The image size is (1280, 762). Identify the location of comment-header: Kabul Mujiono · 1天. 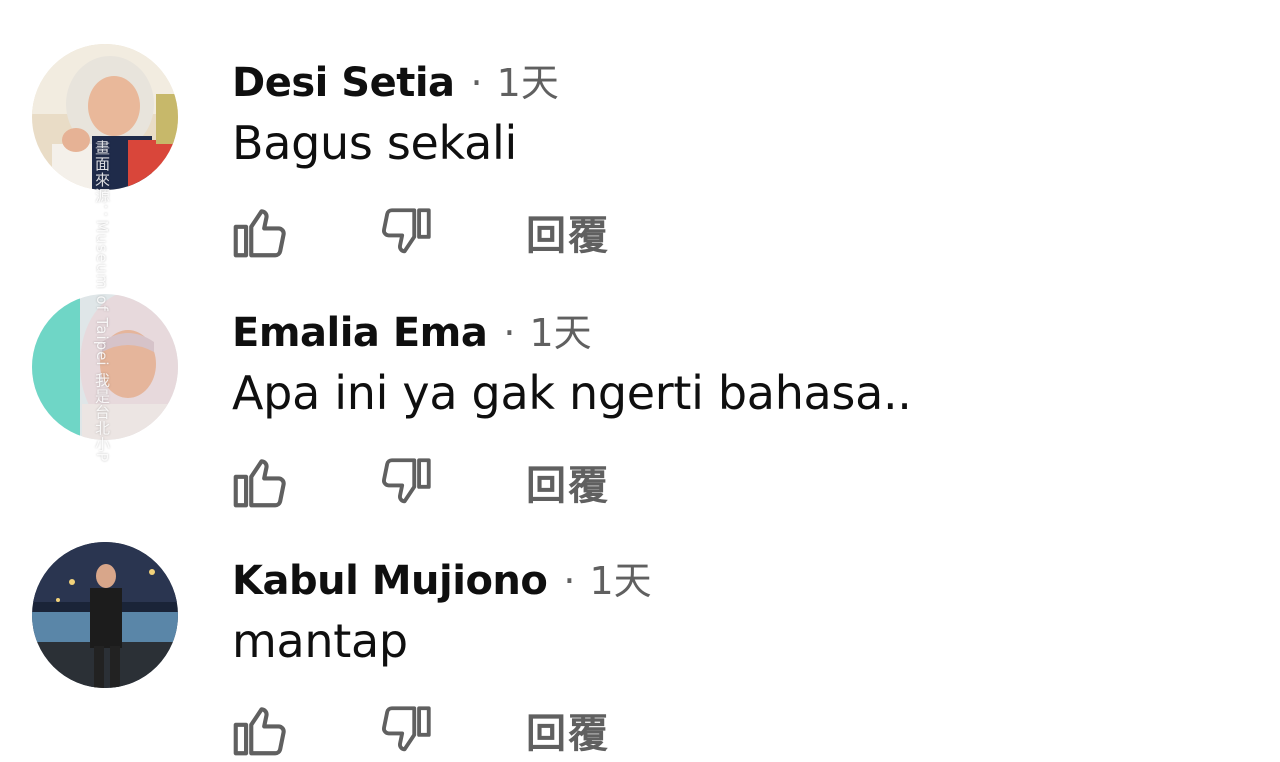
(442, 578).